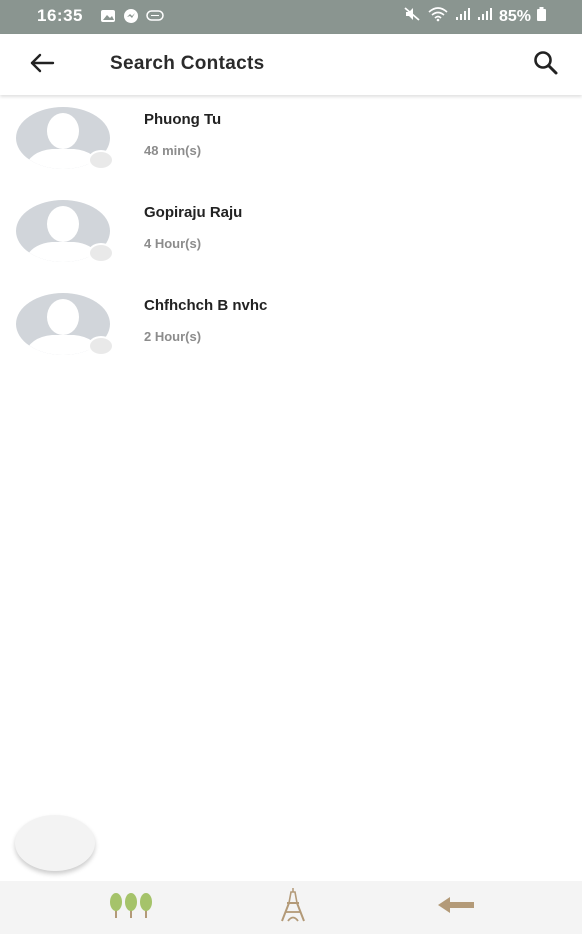 This screenshot has height=934, width=582. What do you see at coordinates (173, 243) in the screenshot?
I see `last-seen: 4 Hour(s)` at bounding box center [173, 243].